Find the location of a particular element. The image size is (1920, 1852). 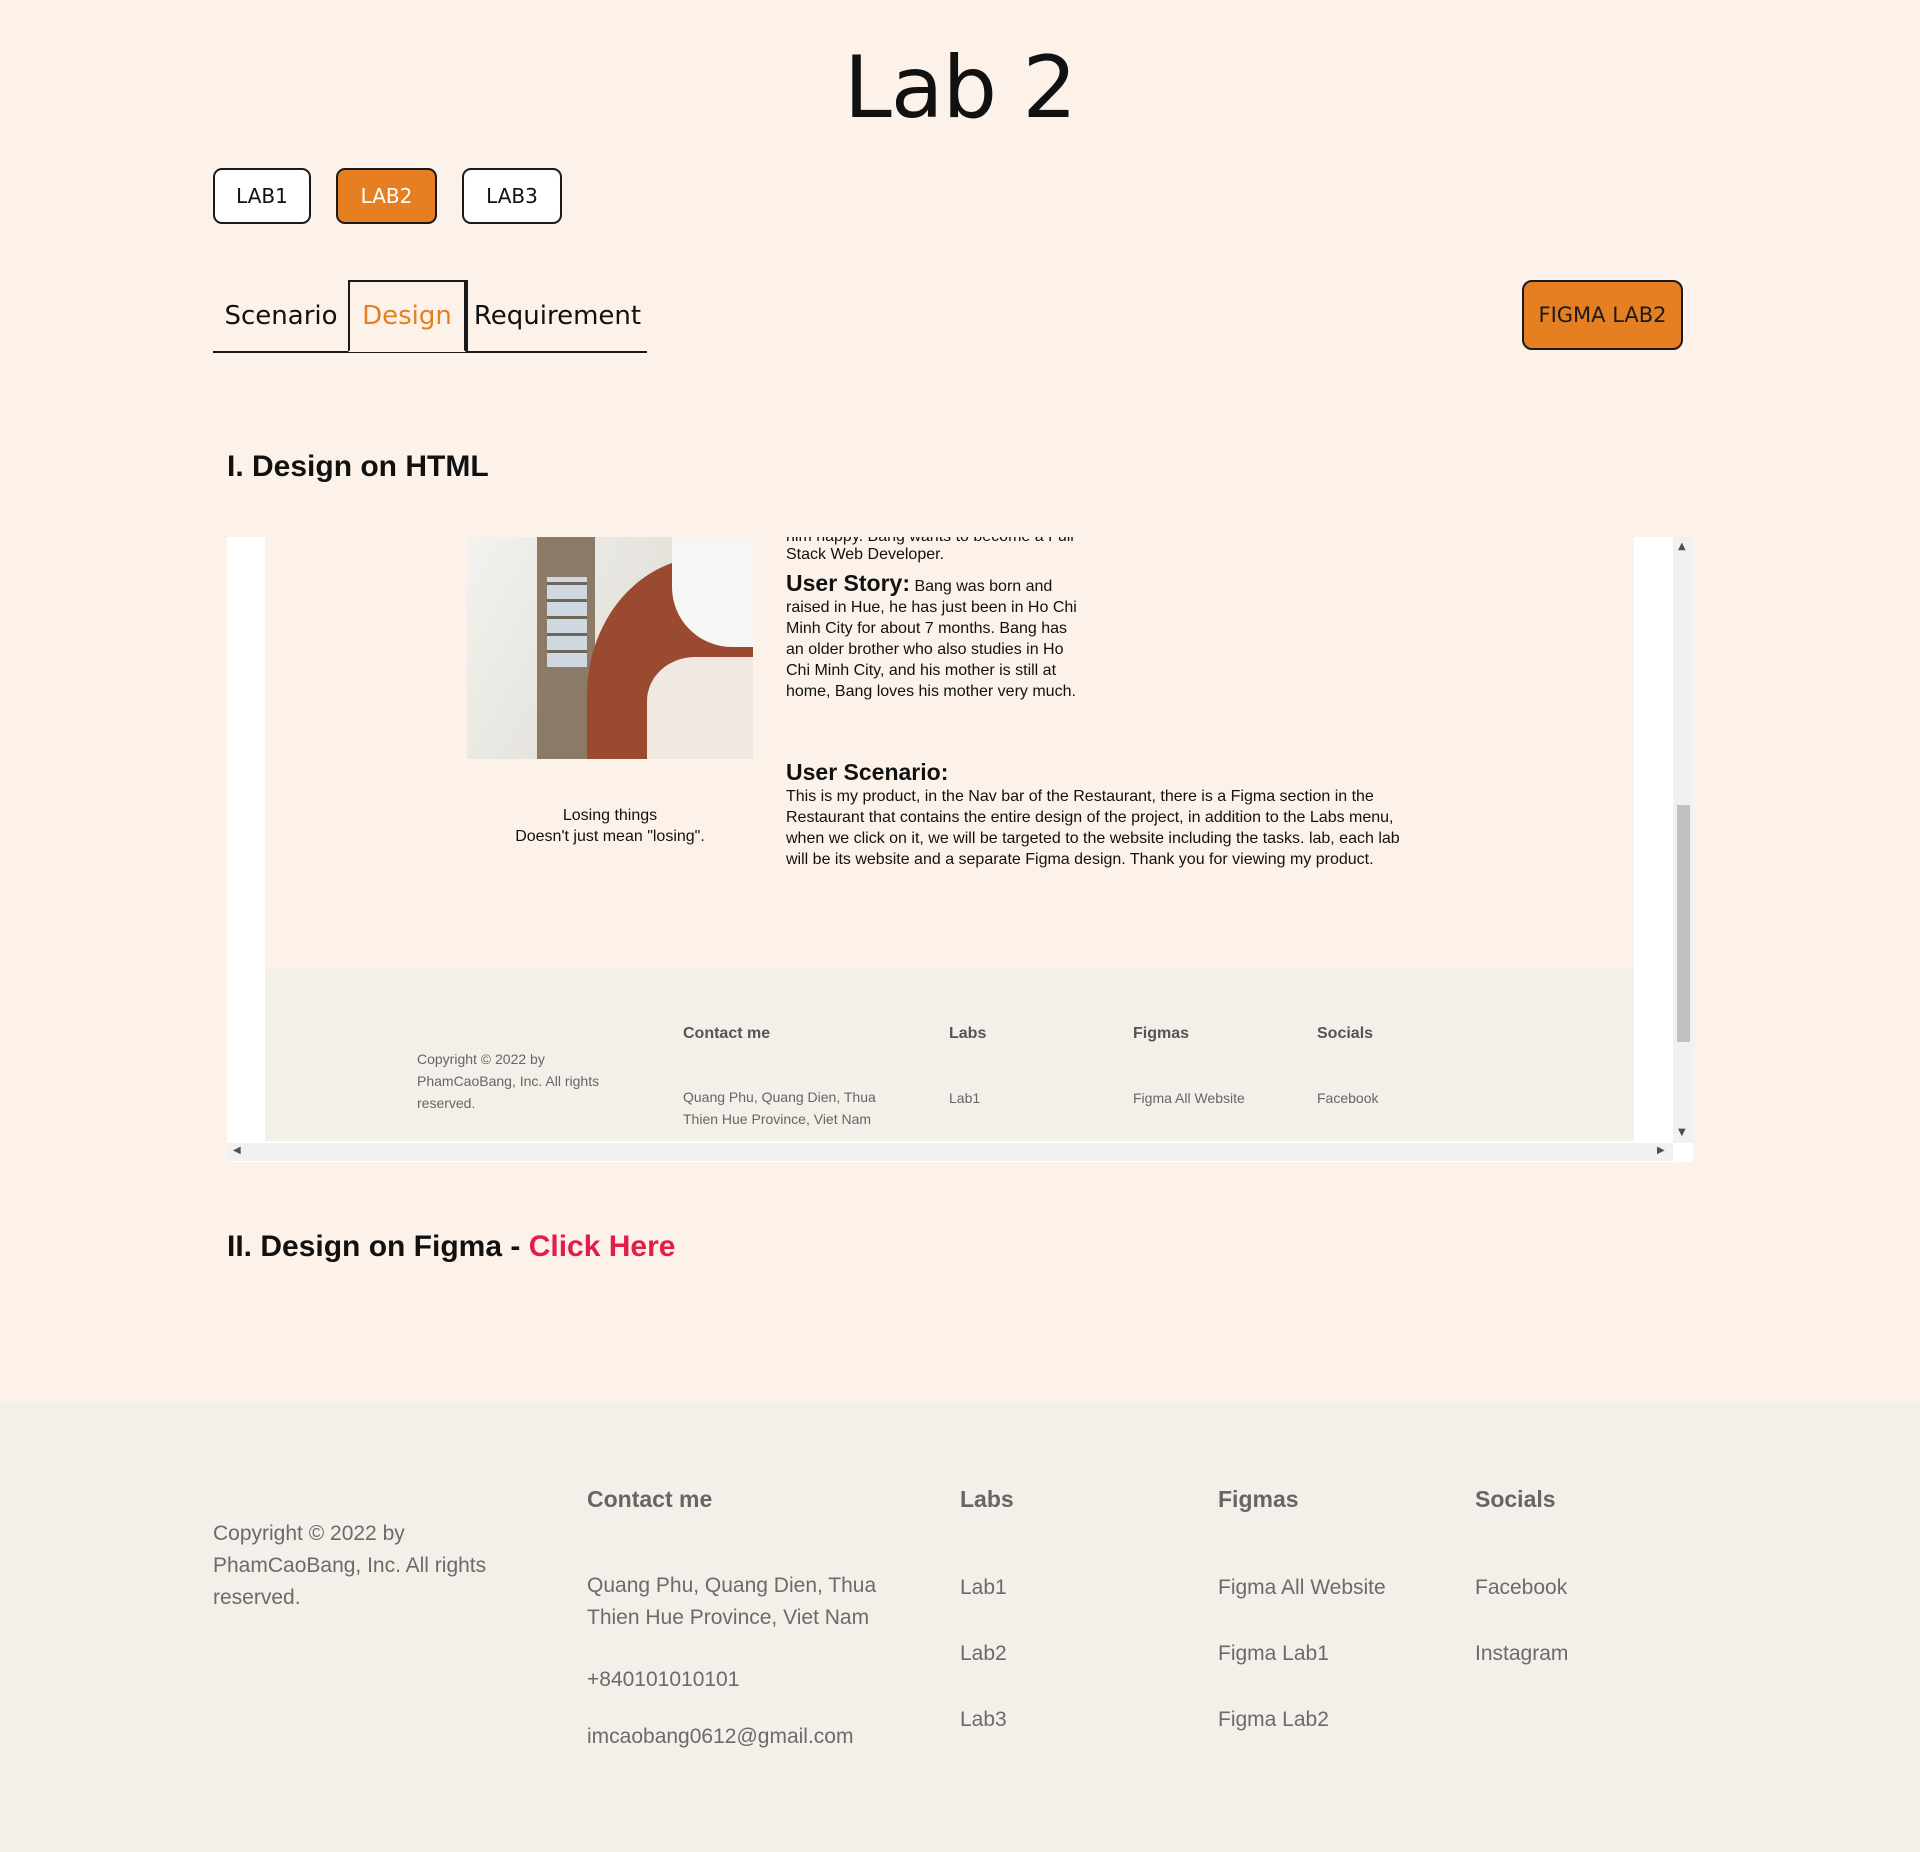

embedded-labs-heading: Labs is located at coordinates (968, 1033).